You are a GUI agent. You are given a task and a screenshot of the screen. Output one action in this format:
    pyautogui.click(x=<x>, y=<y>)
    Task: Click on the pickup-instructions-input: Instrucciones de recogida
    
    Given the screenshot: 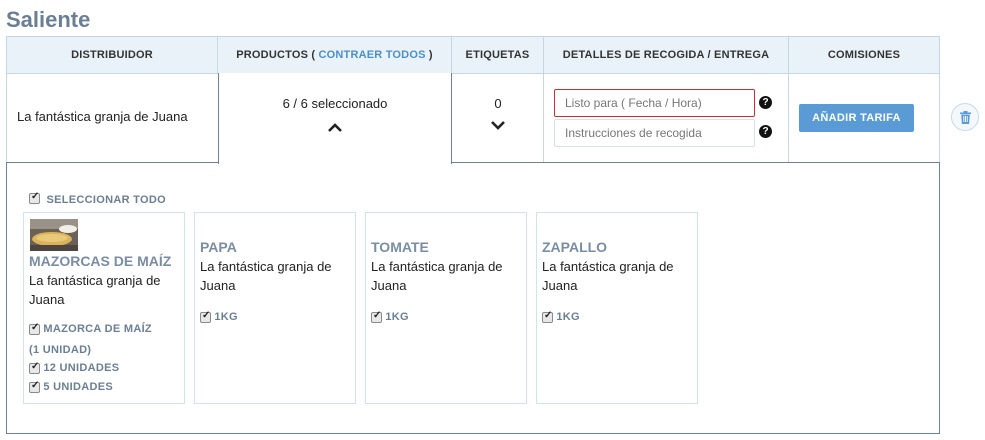 What is the action you would take?
    pyautogui.click(x=654, y=133)
    